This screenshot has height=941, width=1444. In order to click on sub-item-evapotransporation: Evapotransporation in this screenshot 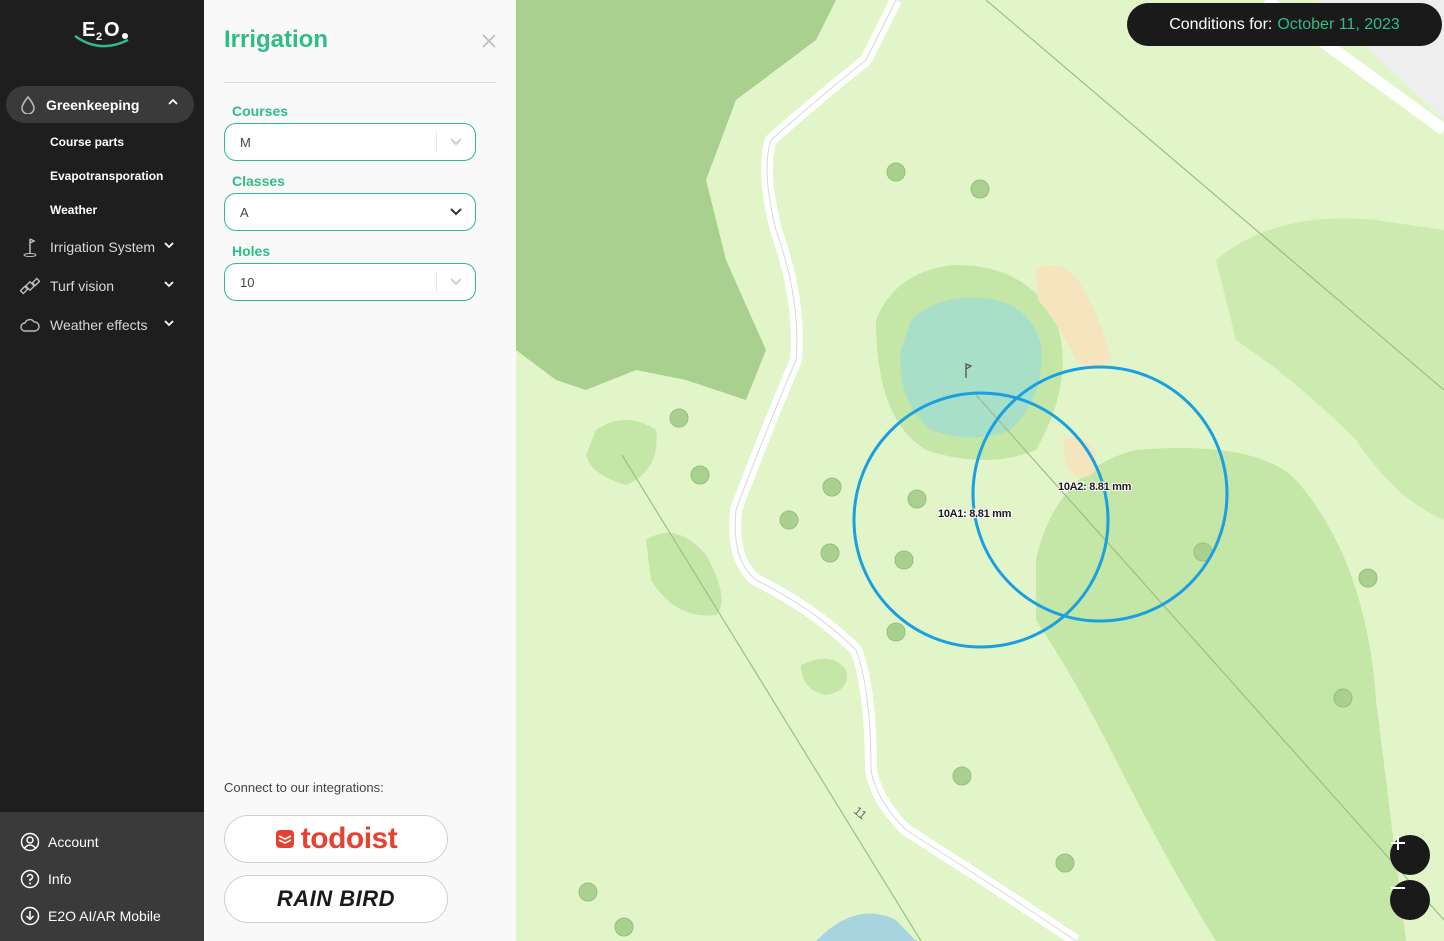, I will do `click(106, 176)`.